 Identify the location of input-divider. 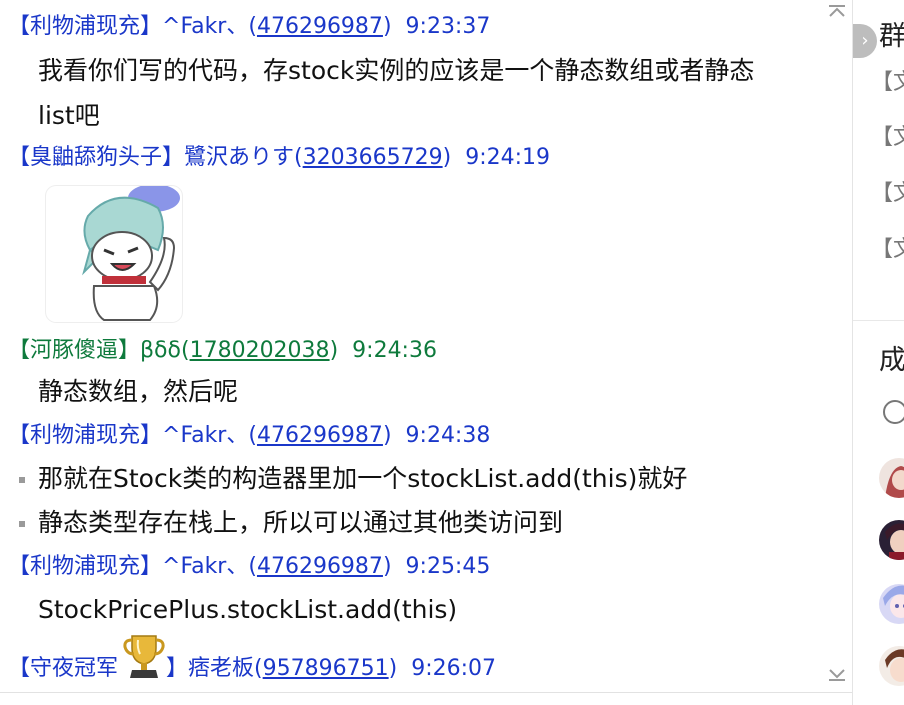
(426, 692).